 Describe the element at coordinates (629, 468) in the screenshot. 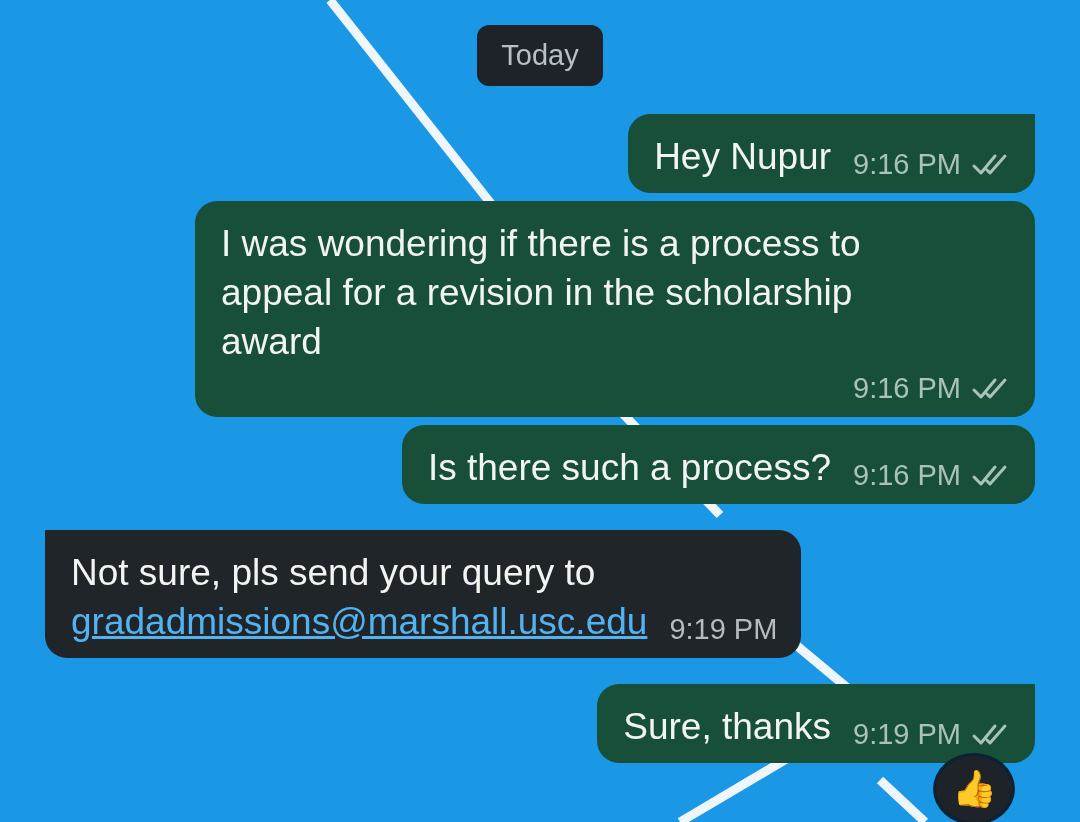

I see `message-text: Is there such a process?` at that location.